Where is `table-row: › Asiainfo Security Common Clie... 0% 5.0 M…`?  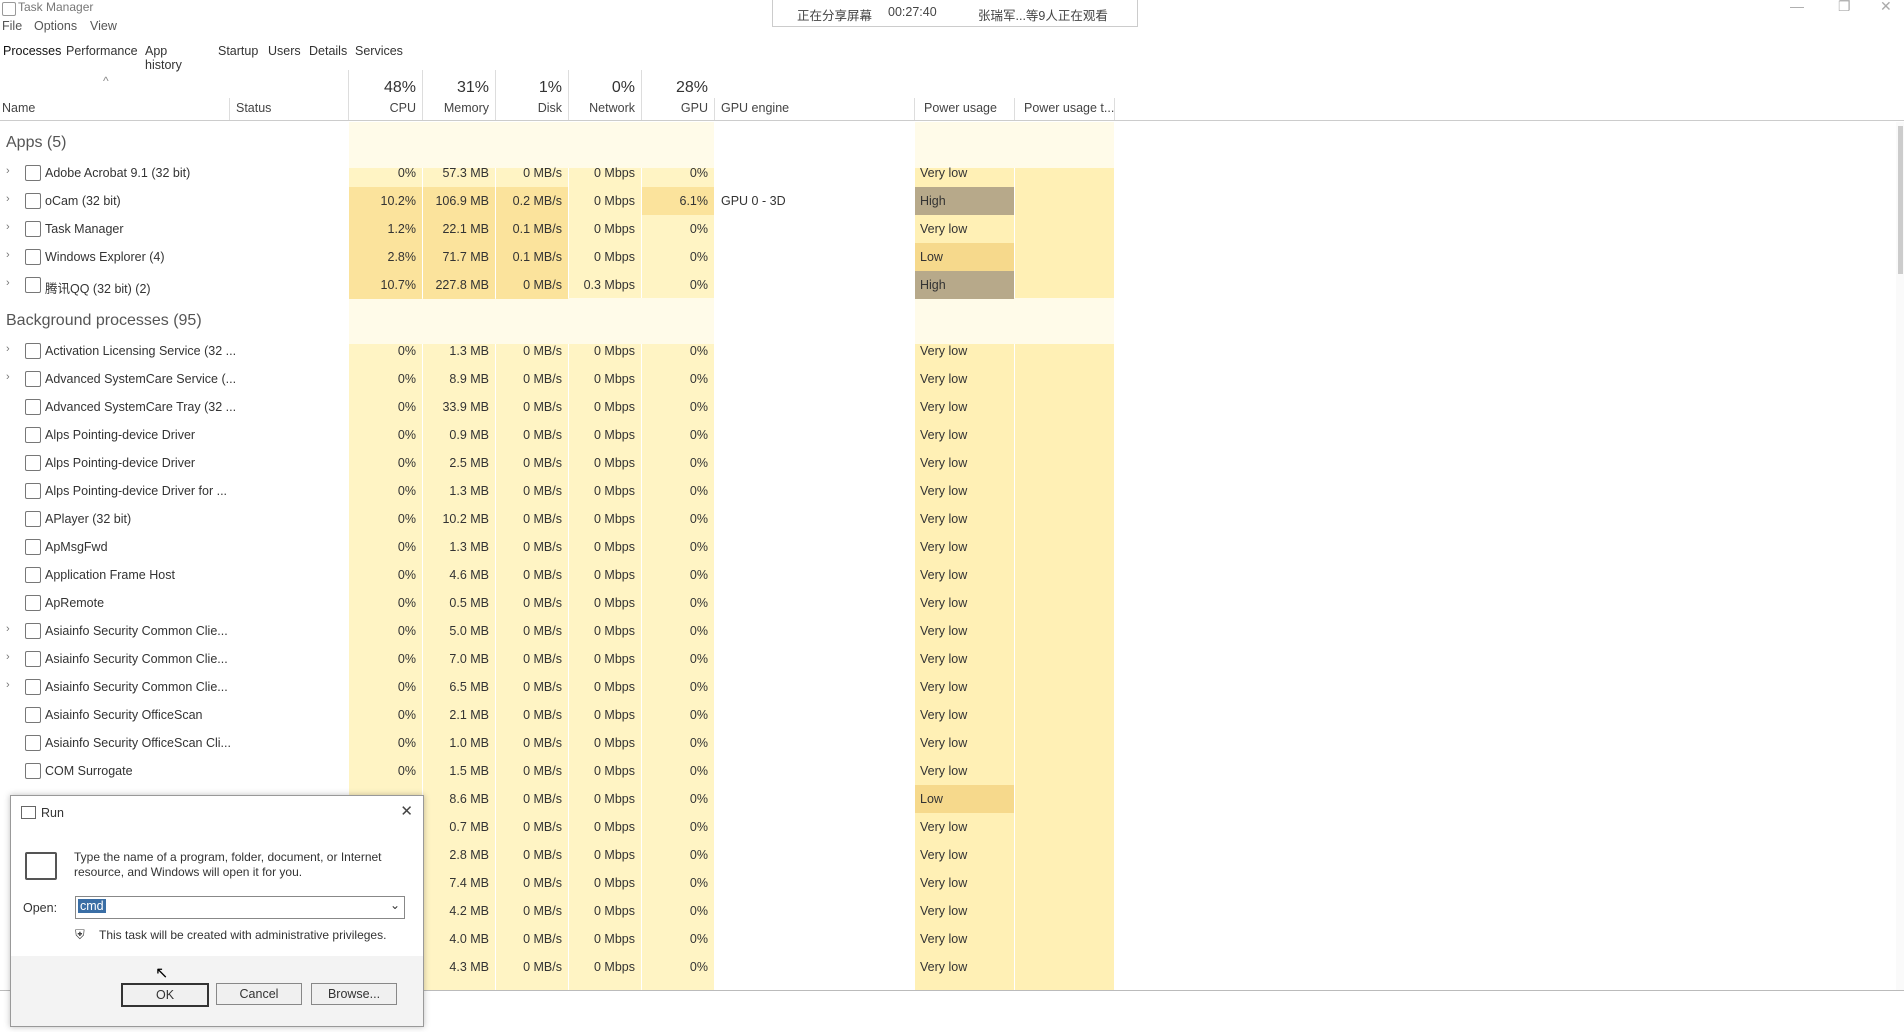 table-row: › Asiainfo Security Common Clie... 0% 5.0 M… is located at coordinates (952, 631).